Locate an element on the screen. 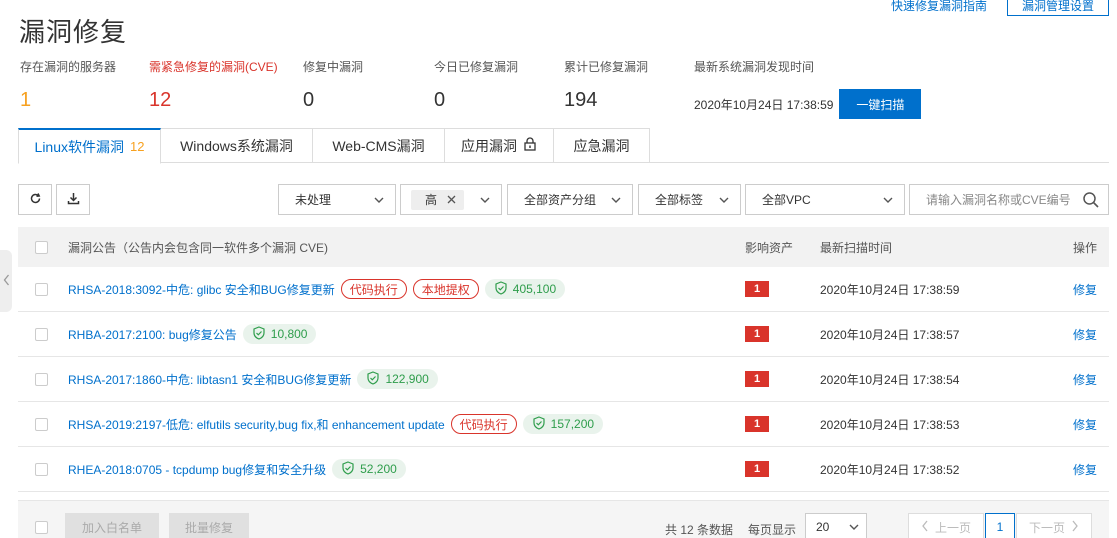 Image resolution: width=1117 pixels, height=538 pixels. scan-time: 2020年10月24日 17:38:52 is located at coordinates (890, 469).